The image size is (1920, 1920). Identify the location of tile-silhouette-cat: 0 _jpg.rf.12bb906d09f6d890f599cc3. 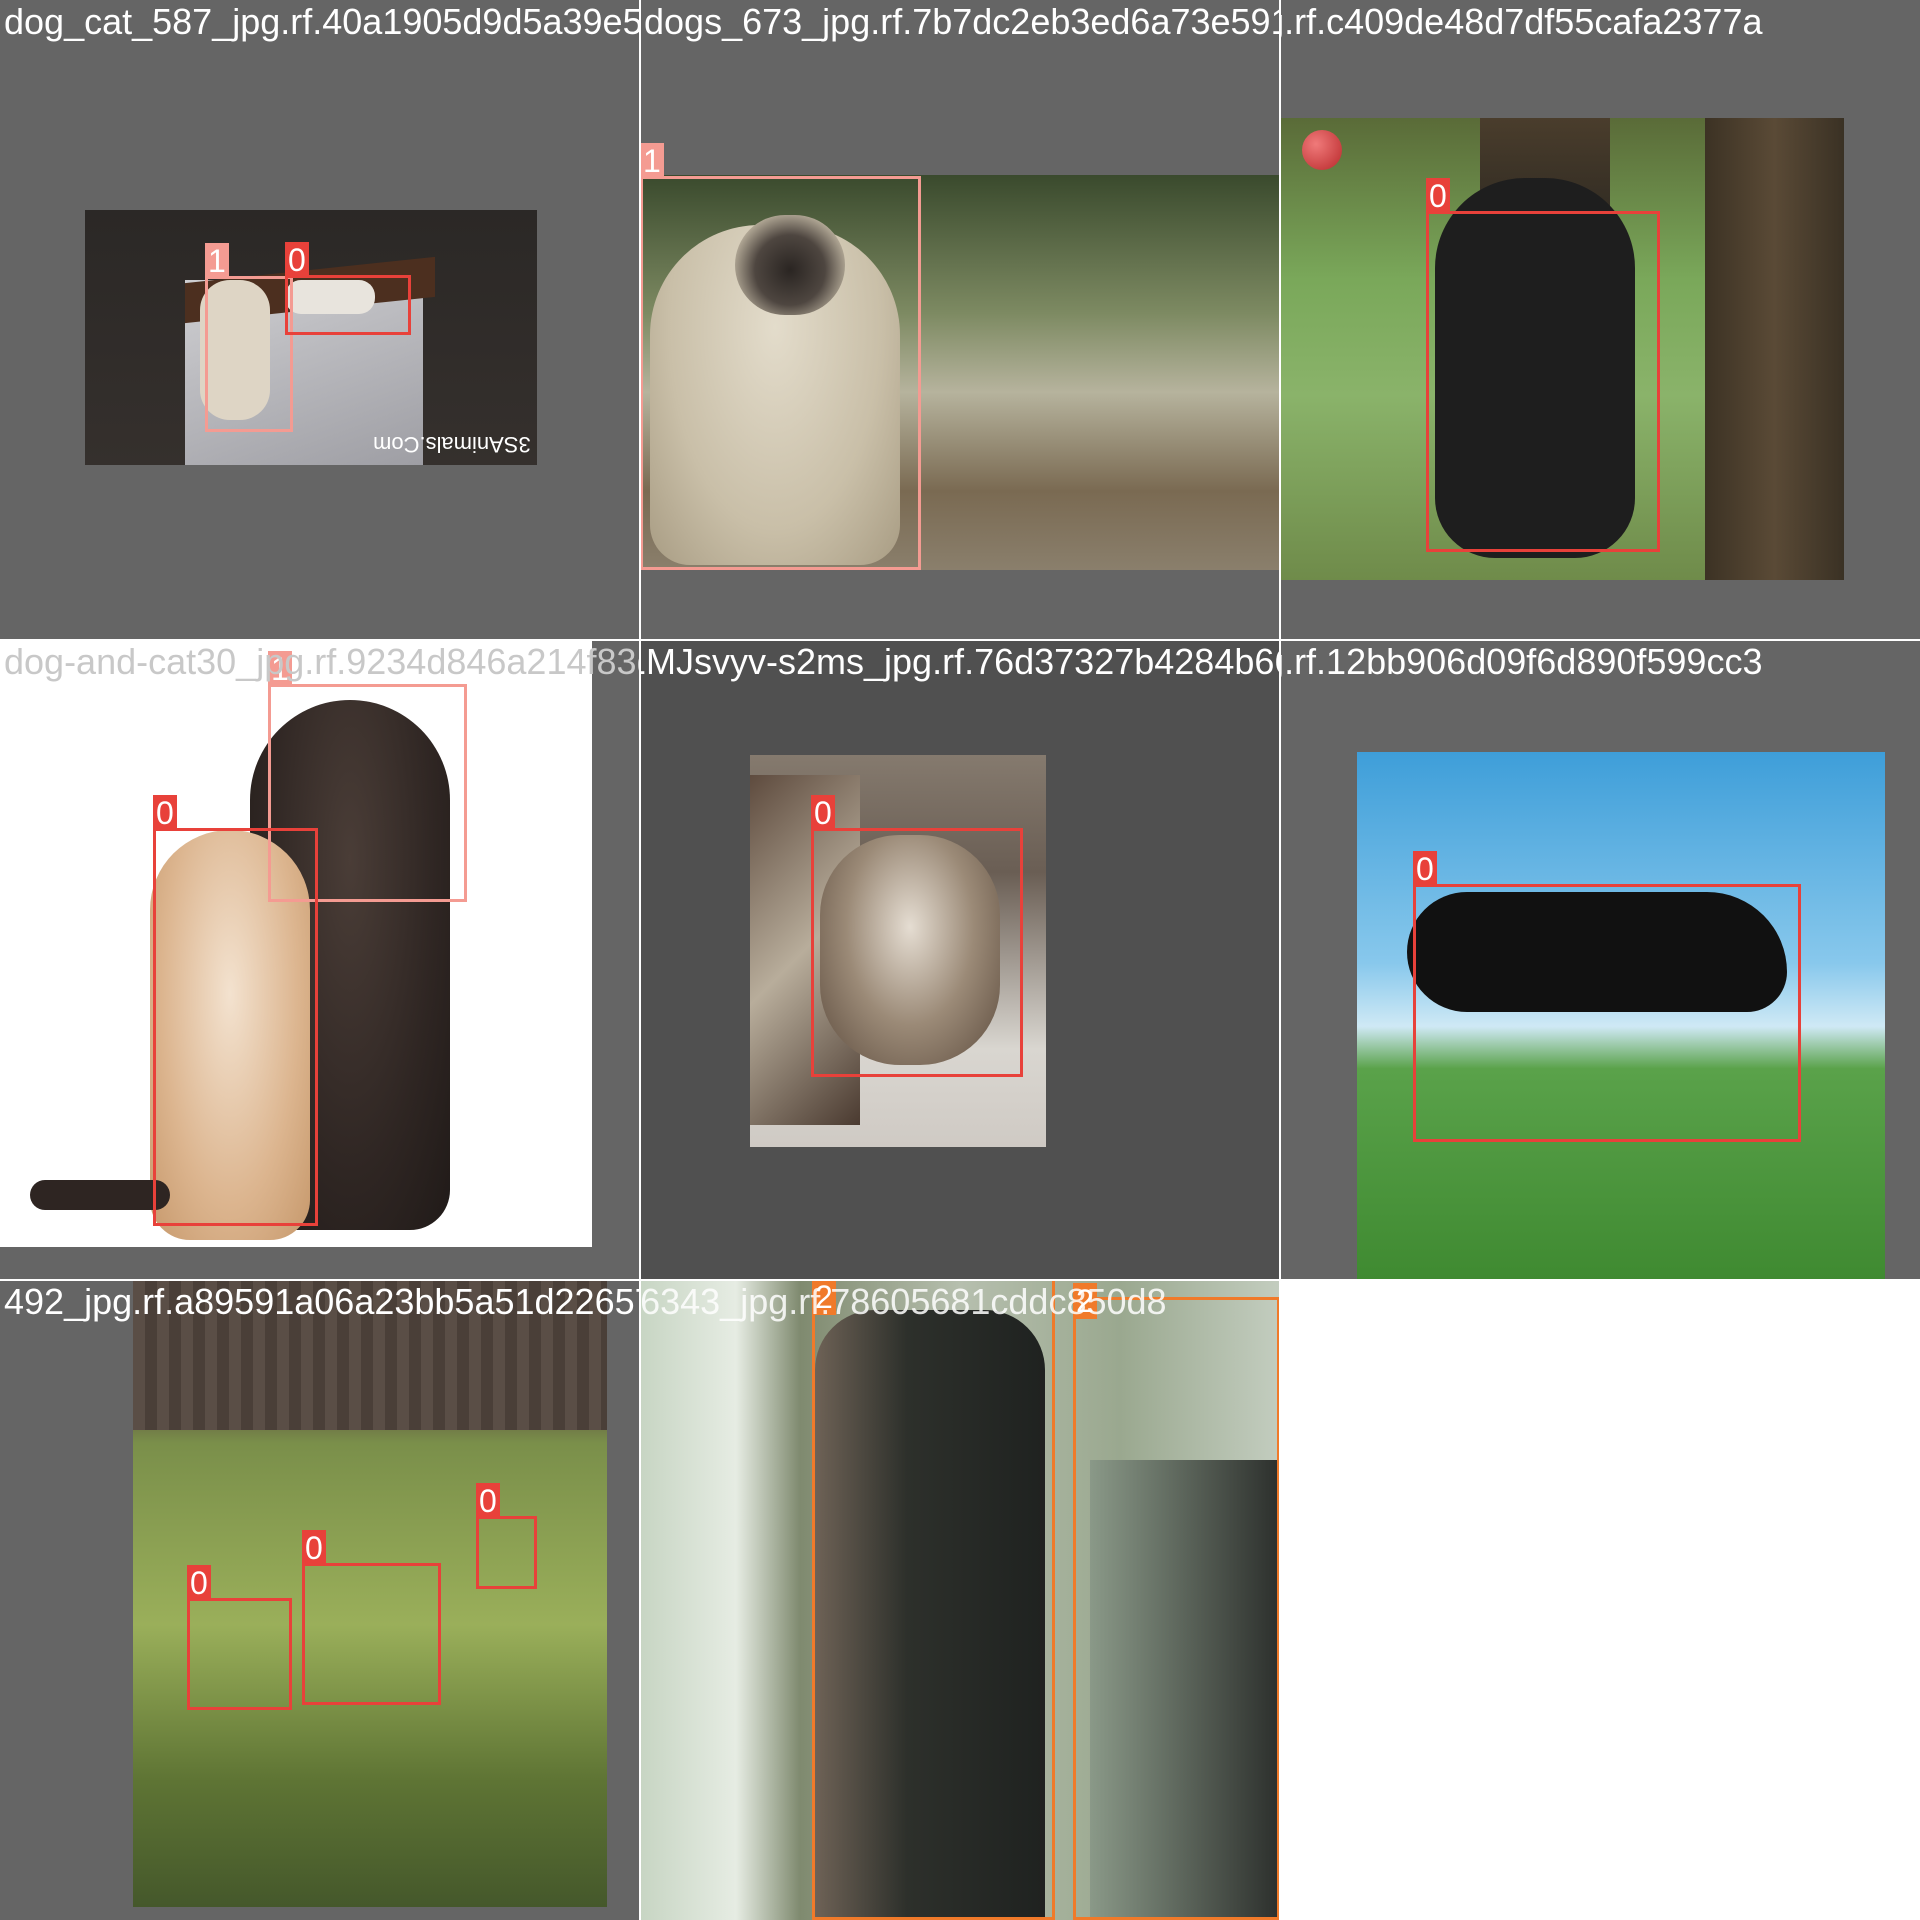
(1600, 960).